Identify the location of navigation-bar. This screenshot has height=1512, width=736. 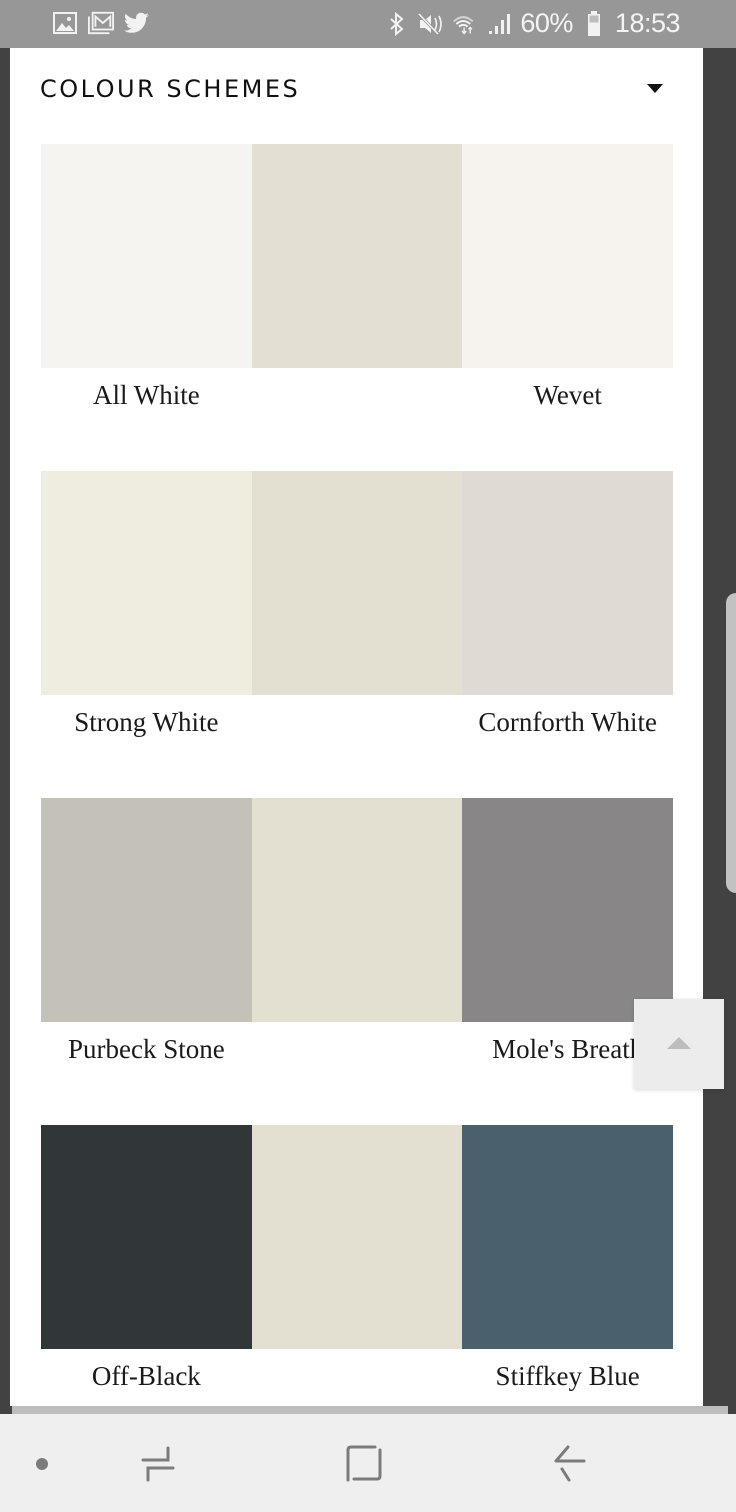
(368, 1463).